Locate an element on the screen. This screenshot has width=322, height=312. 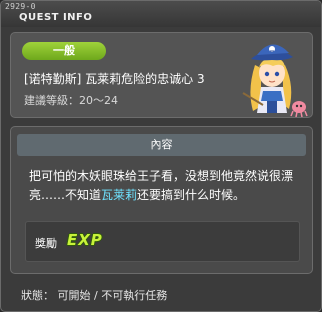
level-requirement: 建議等級：20～24 is located at coordinates (71, 100).